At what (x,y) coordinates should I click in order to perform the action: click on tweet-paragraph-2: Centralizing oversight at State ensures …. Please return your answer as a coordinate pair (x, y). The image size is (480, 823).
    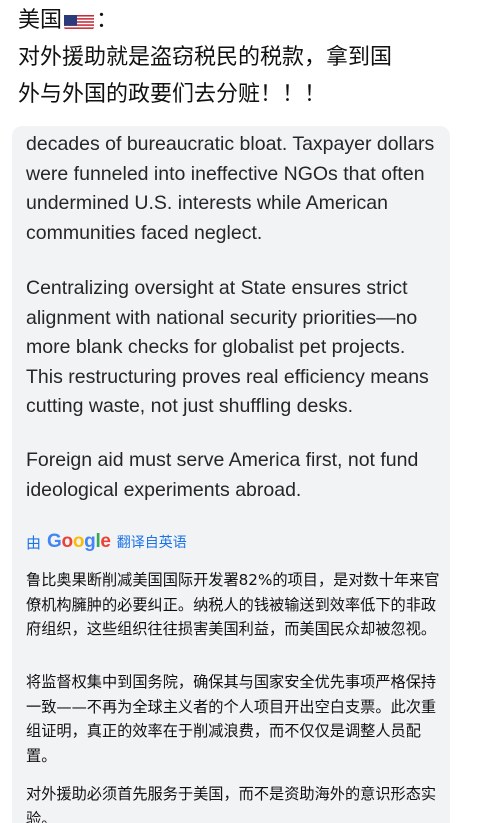
    Looking at the image, I should click on (227, 347).